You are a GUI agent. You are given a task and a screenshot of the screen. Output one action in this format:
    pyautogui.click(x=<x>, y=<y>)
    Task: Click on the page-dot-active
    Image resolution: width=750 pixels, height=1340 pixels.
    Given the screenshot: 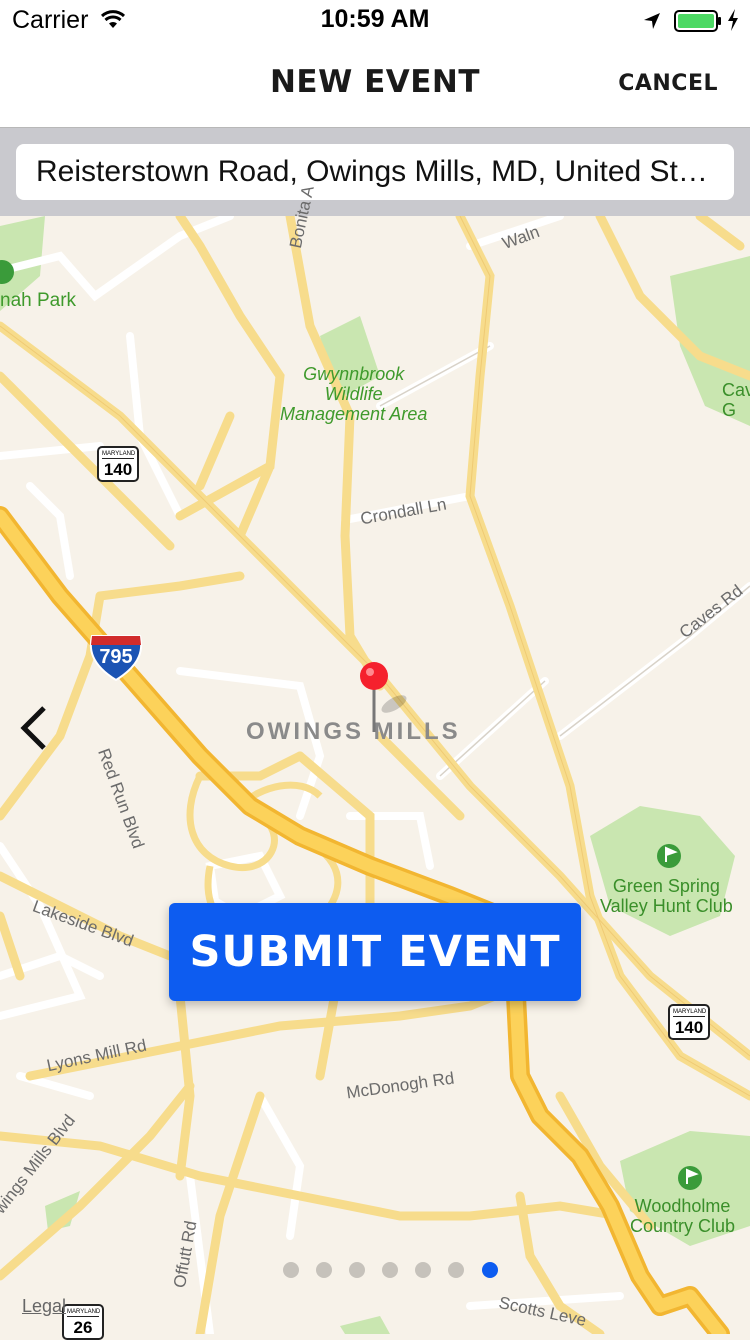 What is the action you would take?
    pyautogui.click(x=489, y=1270)
    